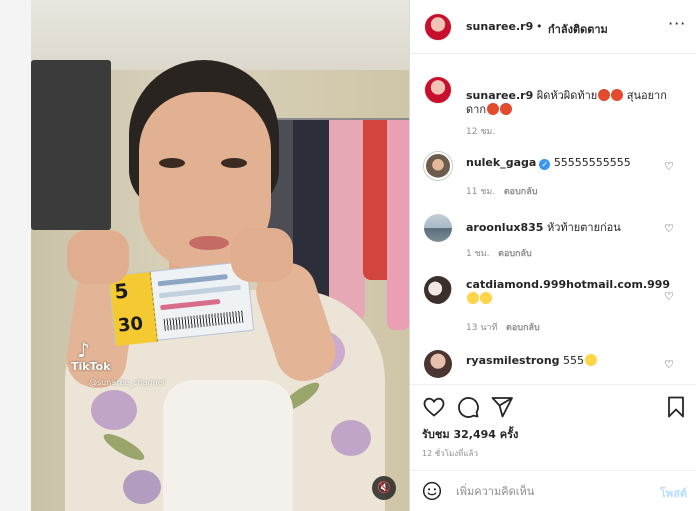 The width and height of the screenshot is (696, 511). I want to click on mute-icon: 🔇, so click(384, 488).